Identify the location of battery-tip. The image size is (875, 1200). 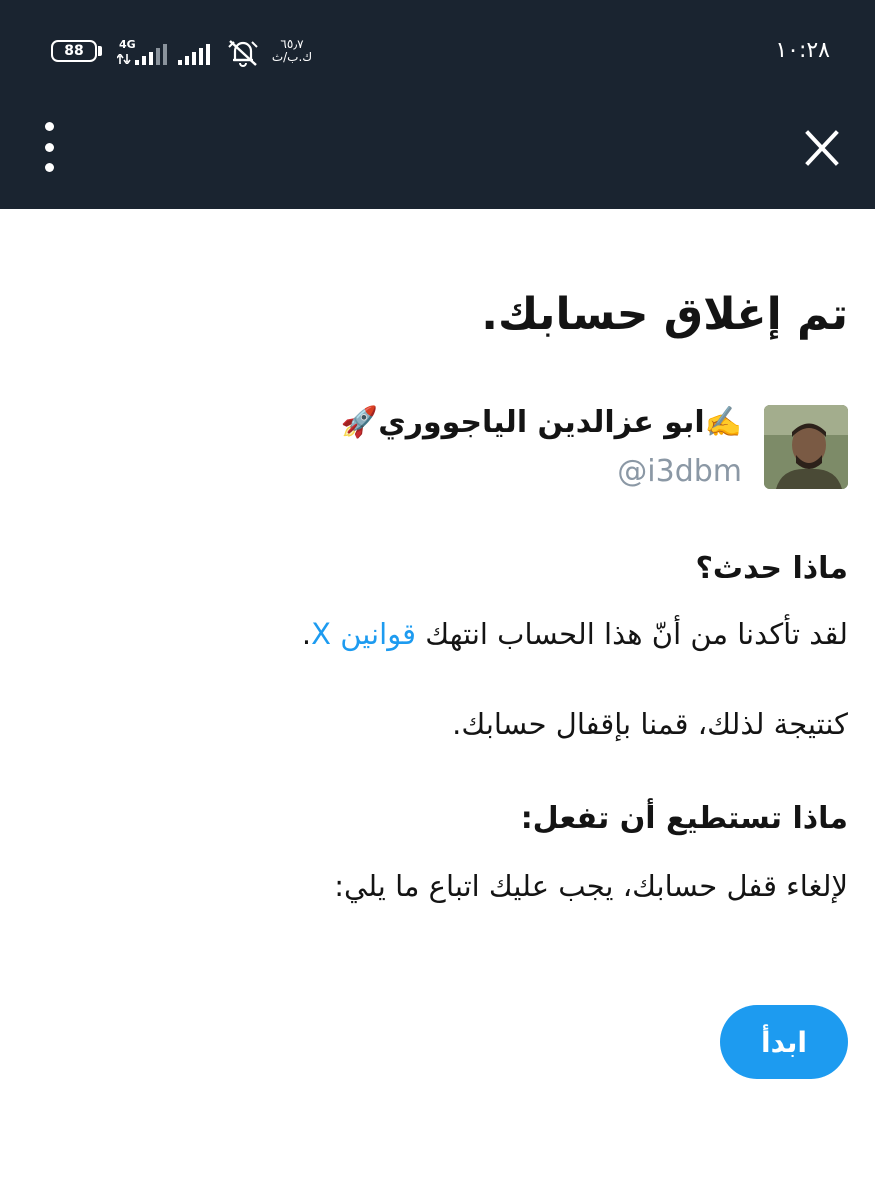
(100, 51).